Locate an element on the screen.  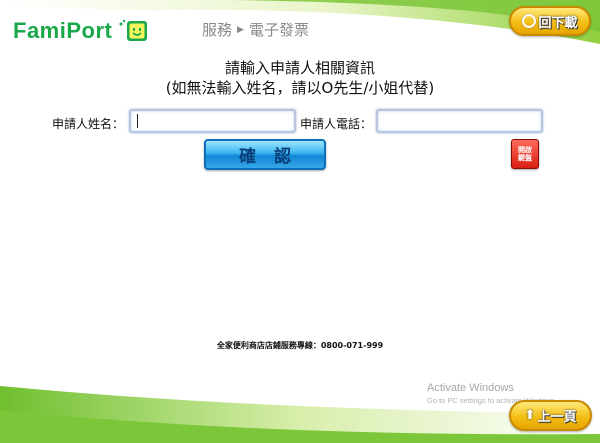
phone-label: 申請人電話： is located at coordinates (336, 124).